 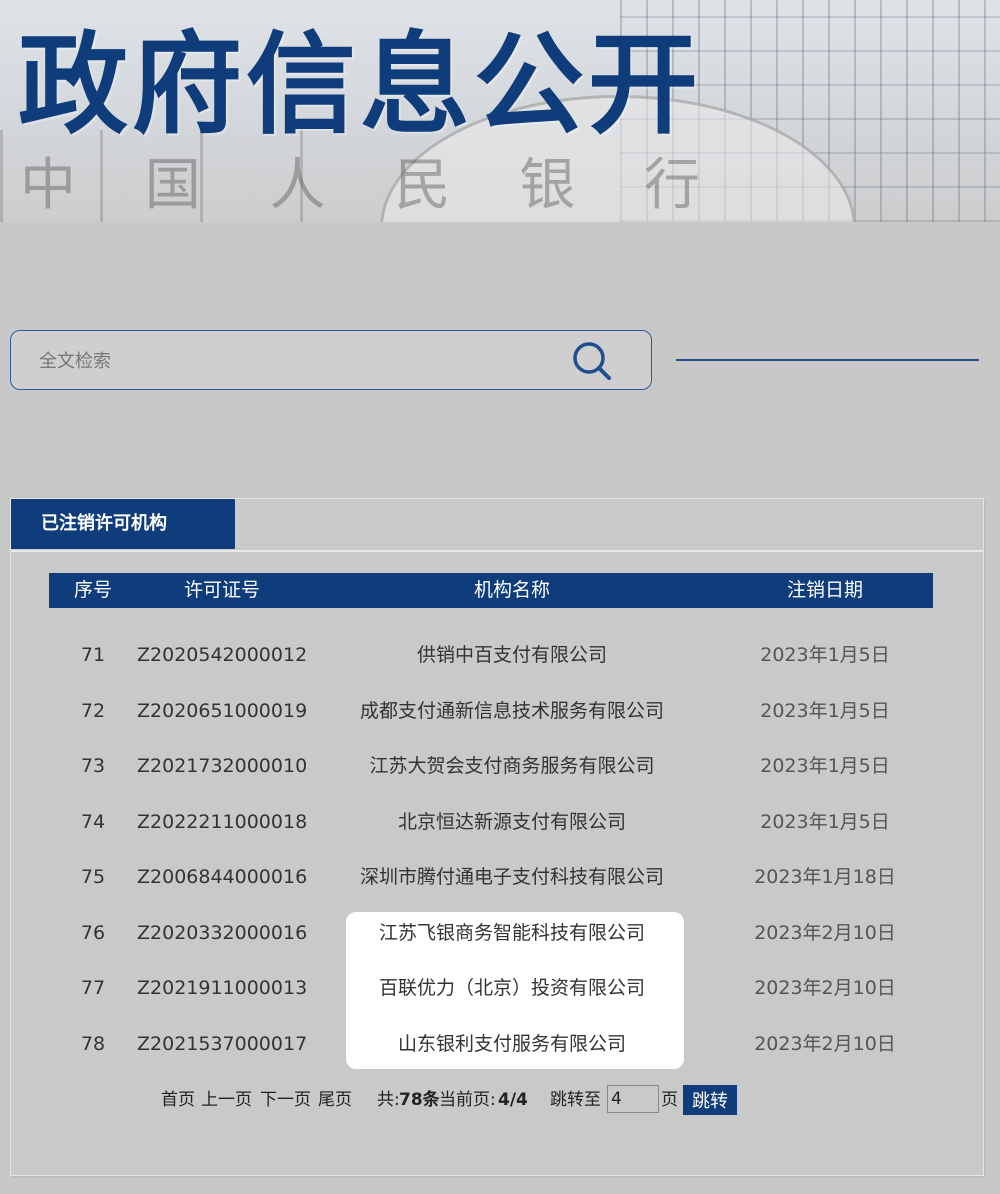 What do you see at coordinates (419, 1100) in the screenshot?
I see `pager-total-count: 78条` at bounding box center [419, 1100].